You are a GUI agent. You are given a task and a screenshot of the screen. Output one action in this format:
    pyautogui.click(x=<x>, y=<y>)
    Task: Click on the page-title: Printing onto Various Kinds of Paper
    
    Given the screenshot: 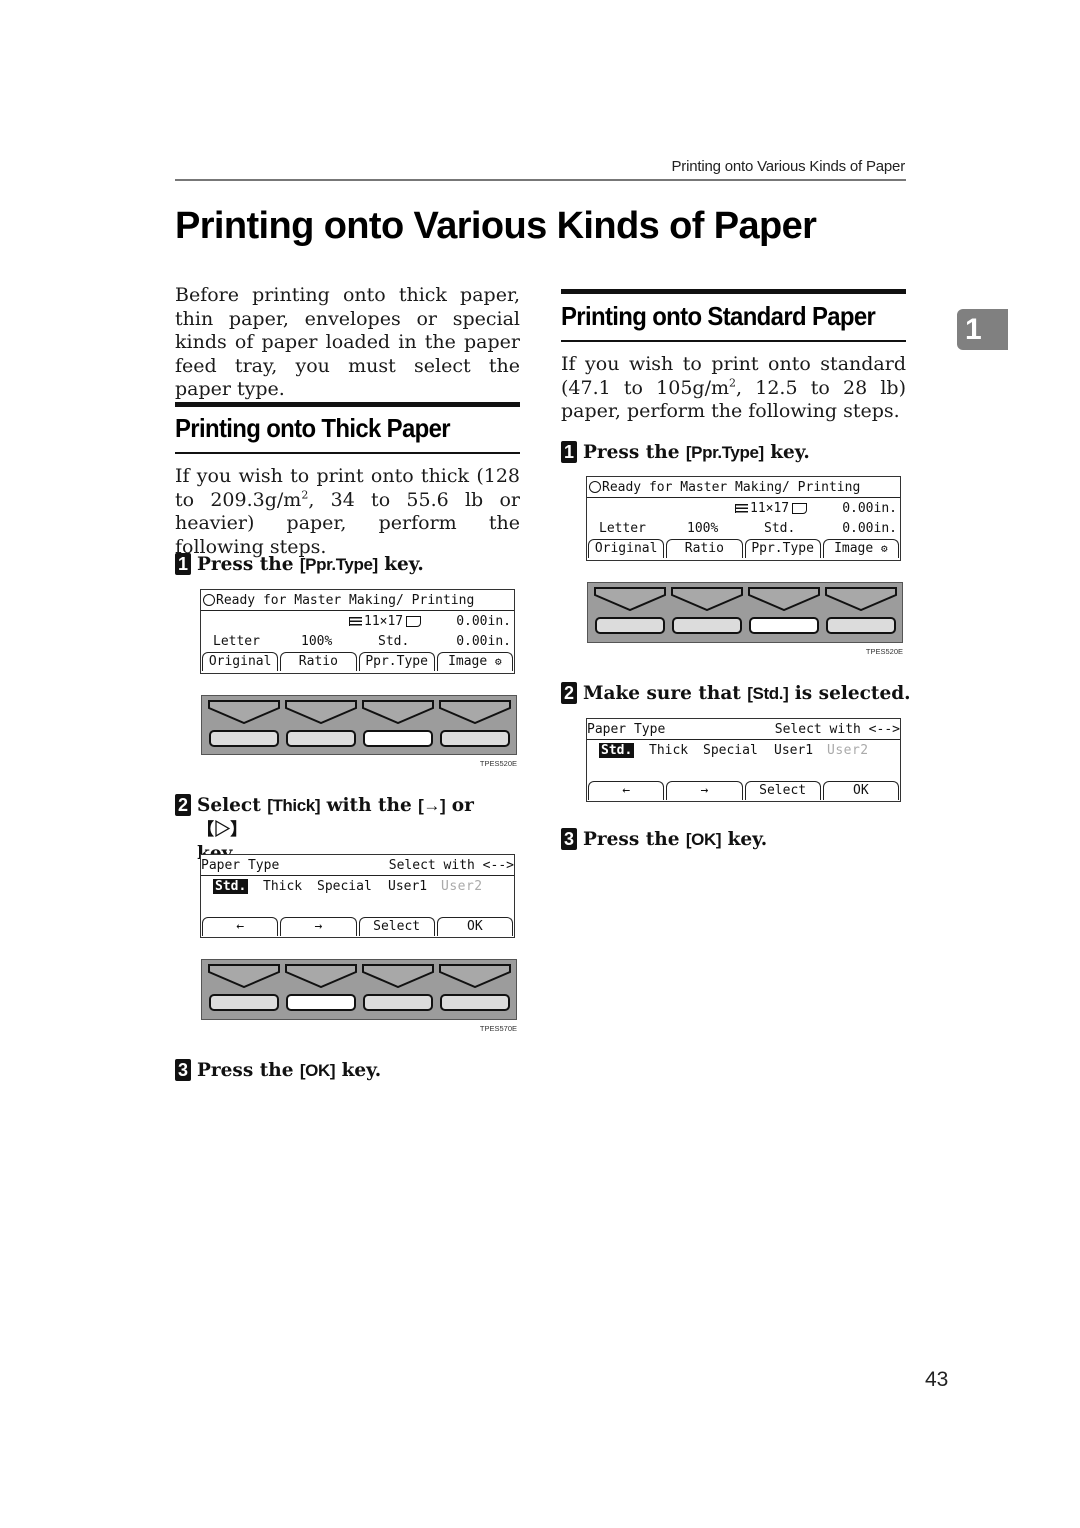 What is the action you would take?
    pyautogui.click(x=496, y=226)
    